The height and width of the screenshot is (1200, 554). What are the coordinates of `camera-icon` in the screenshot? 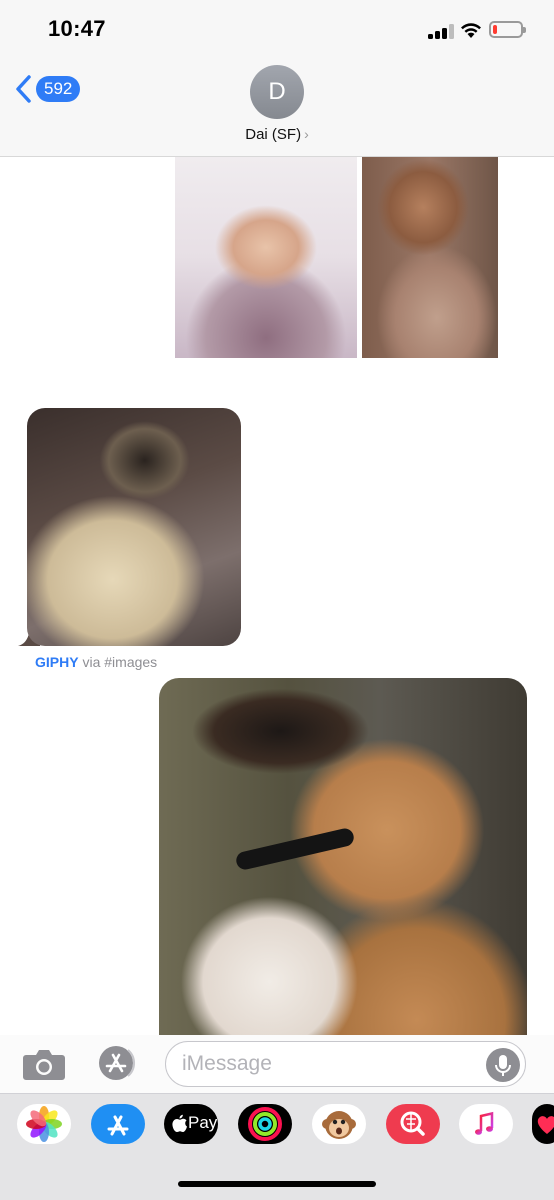 It's located at (44, 1064).